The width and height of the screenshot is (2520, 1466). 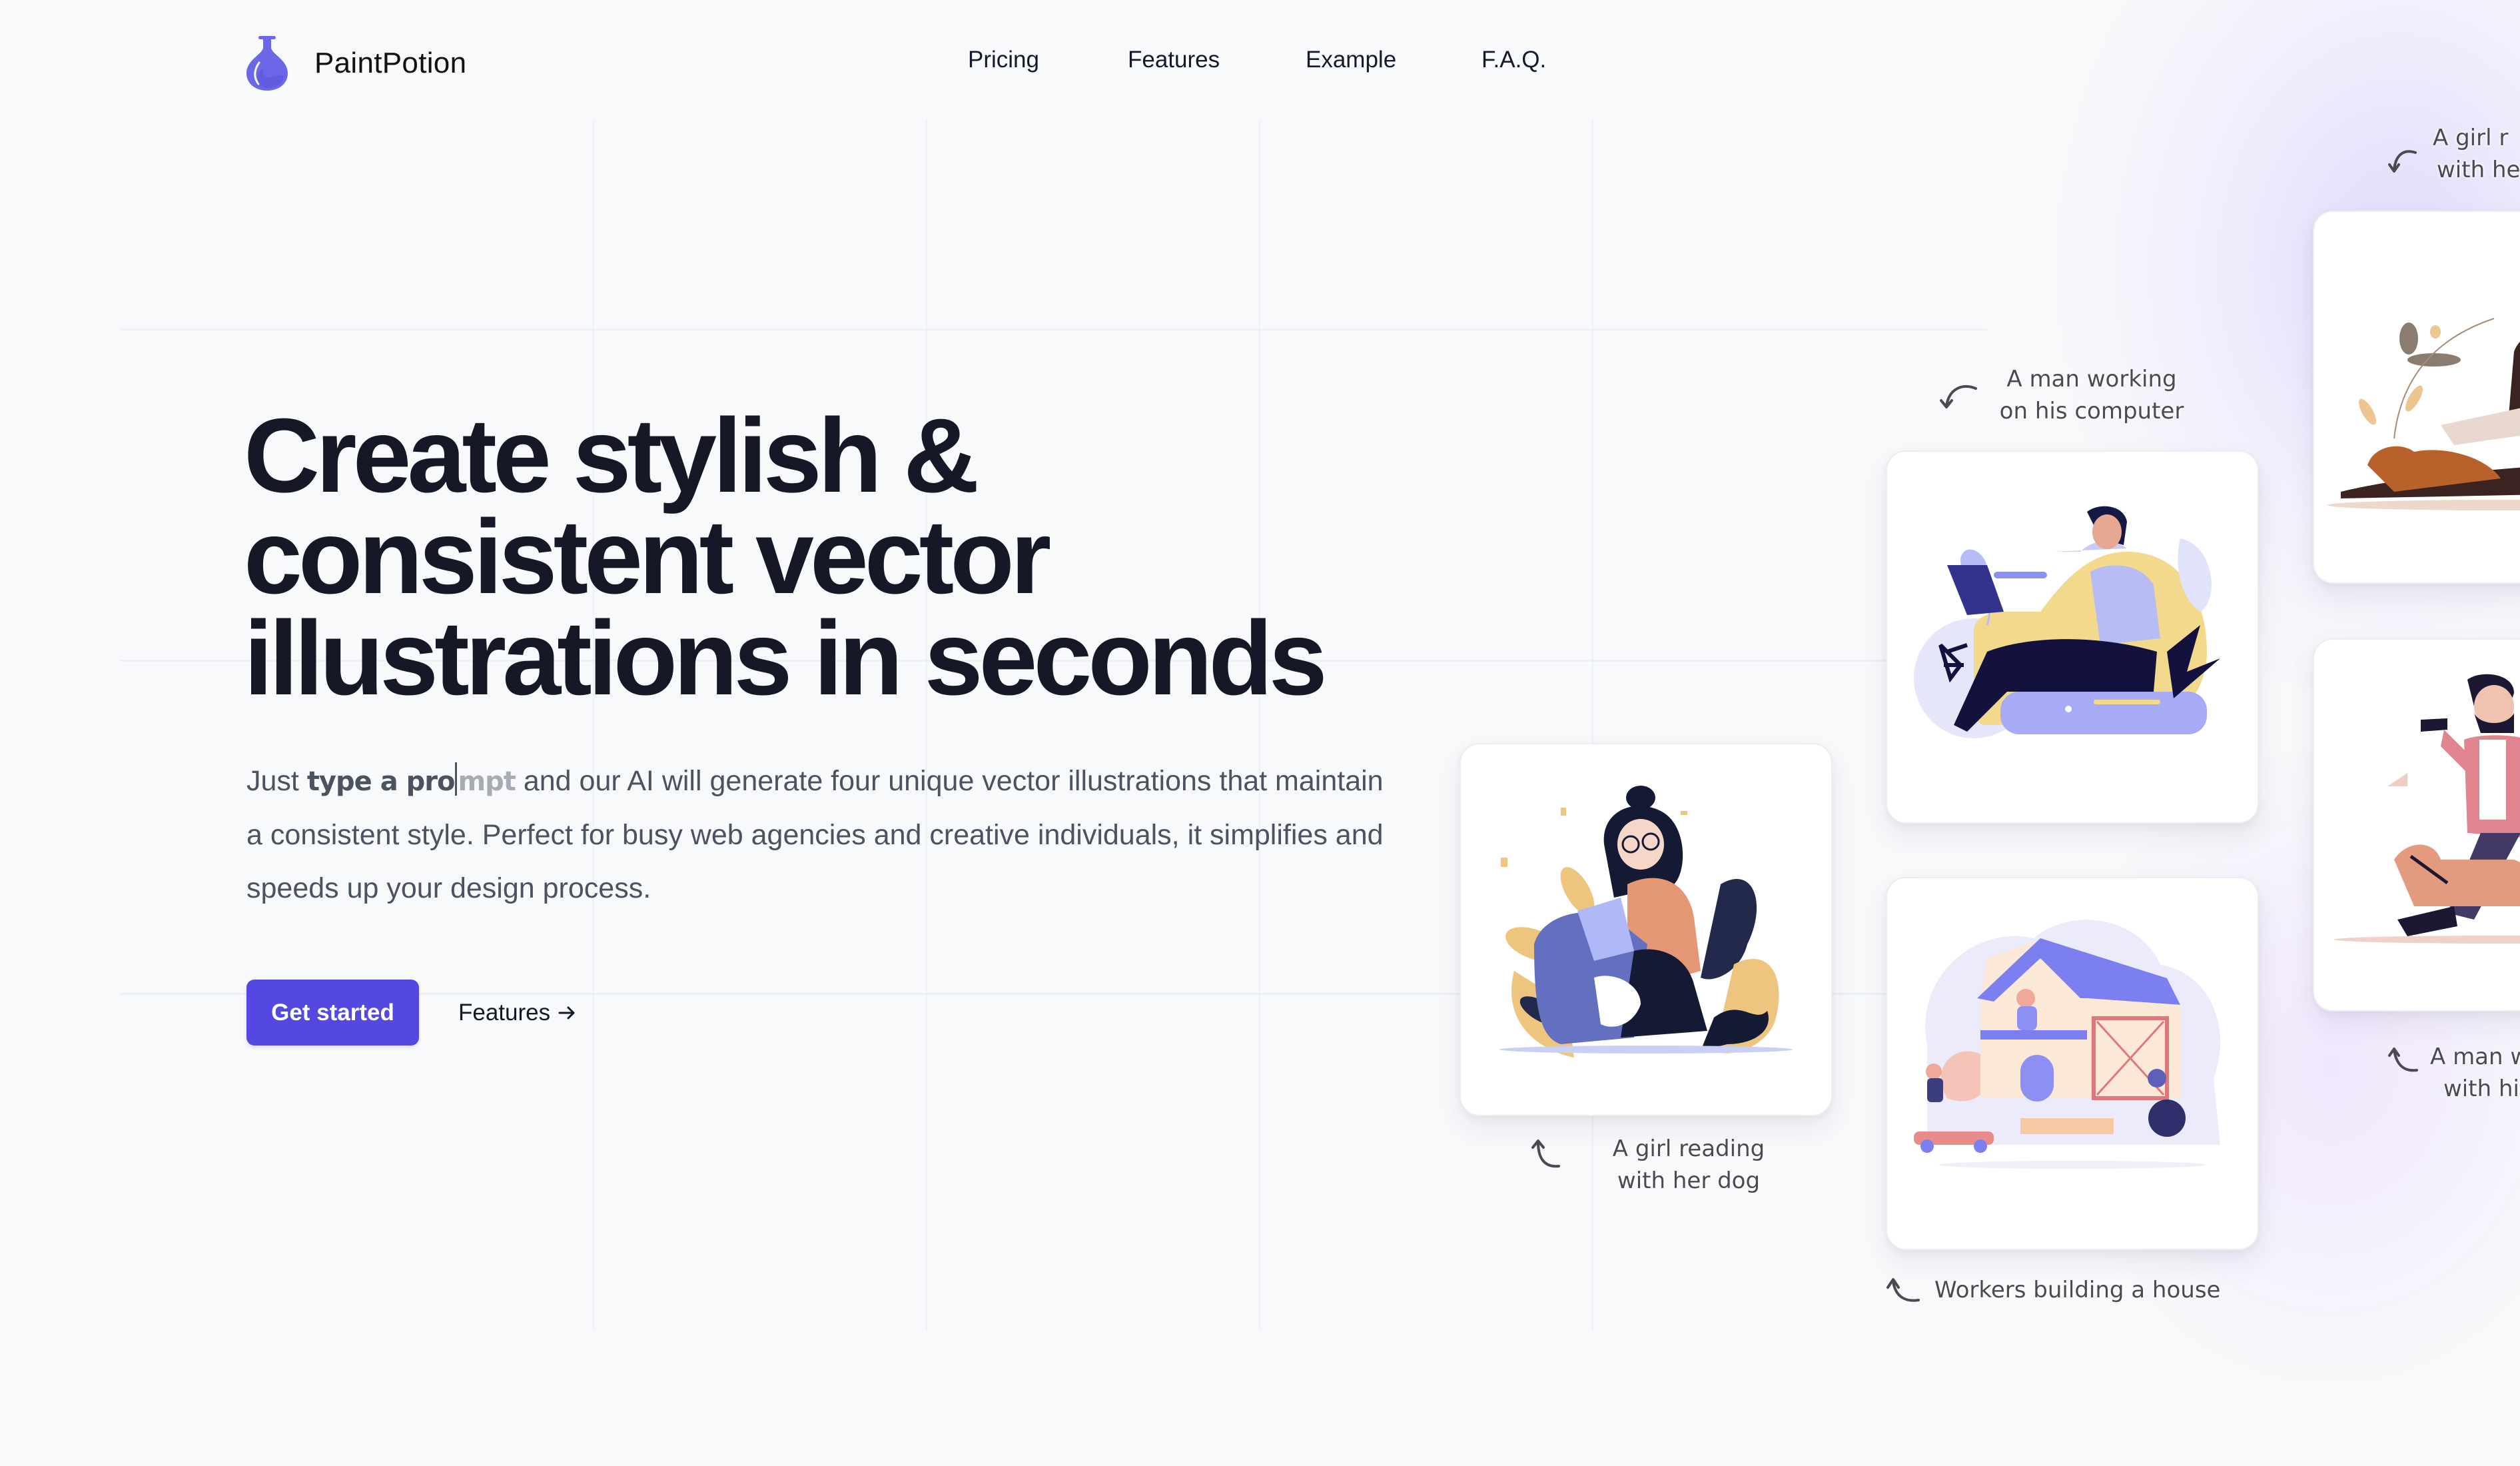 I want to click on get-started-button: Get started, so click(x=332, y=1013).